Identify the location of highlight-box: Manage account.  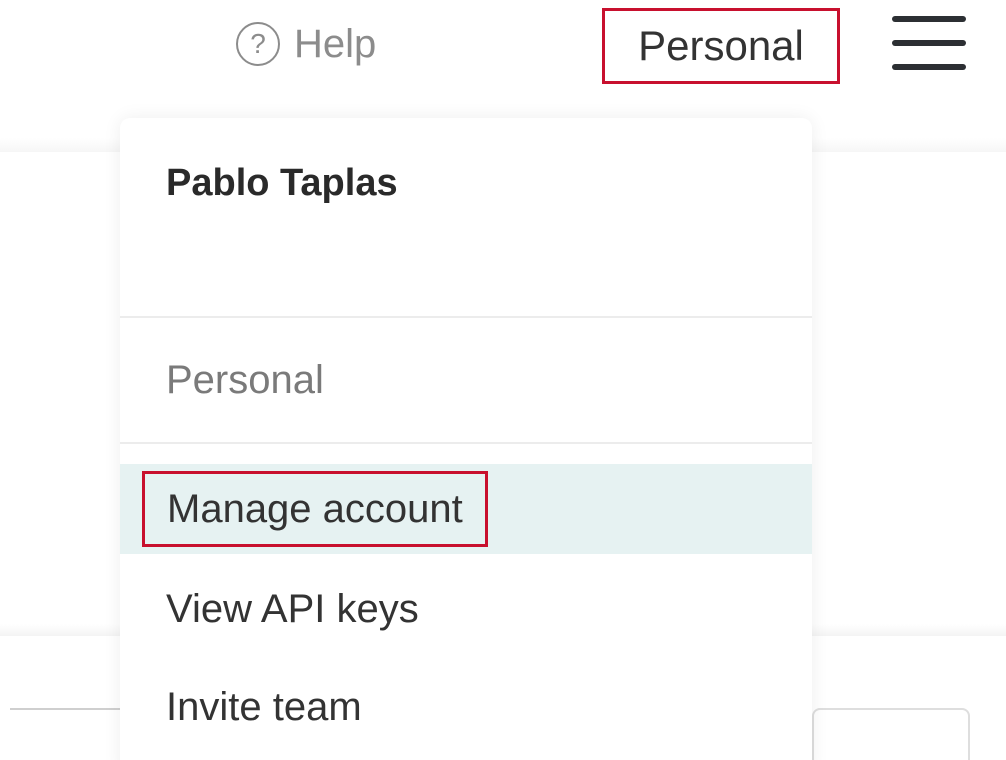
(315, 509).